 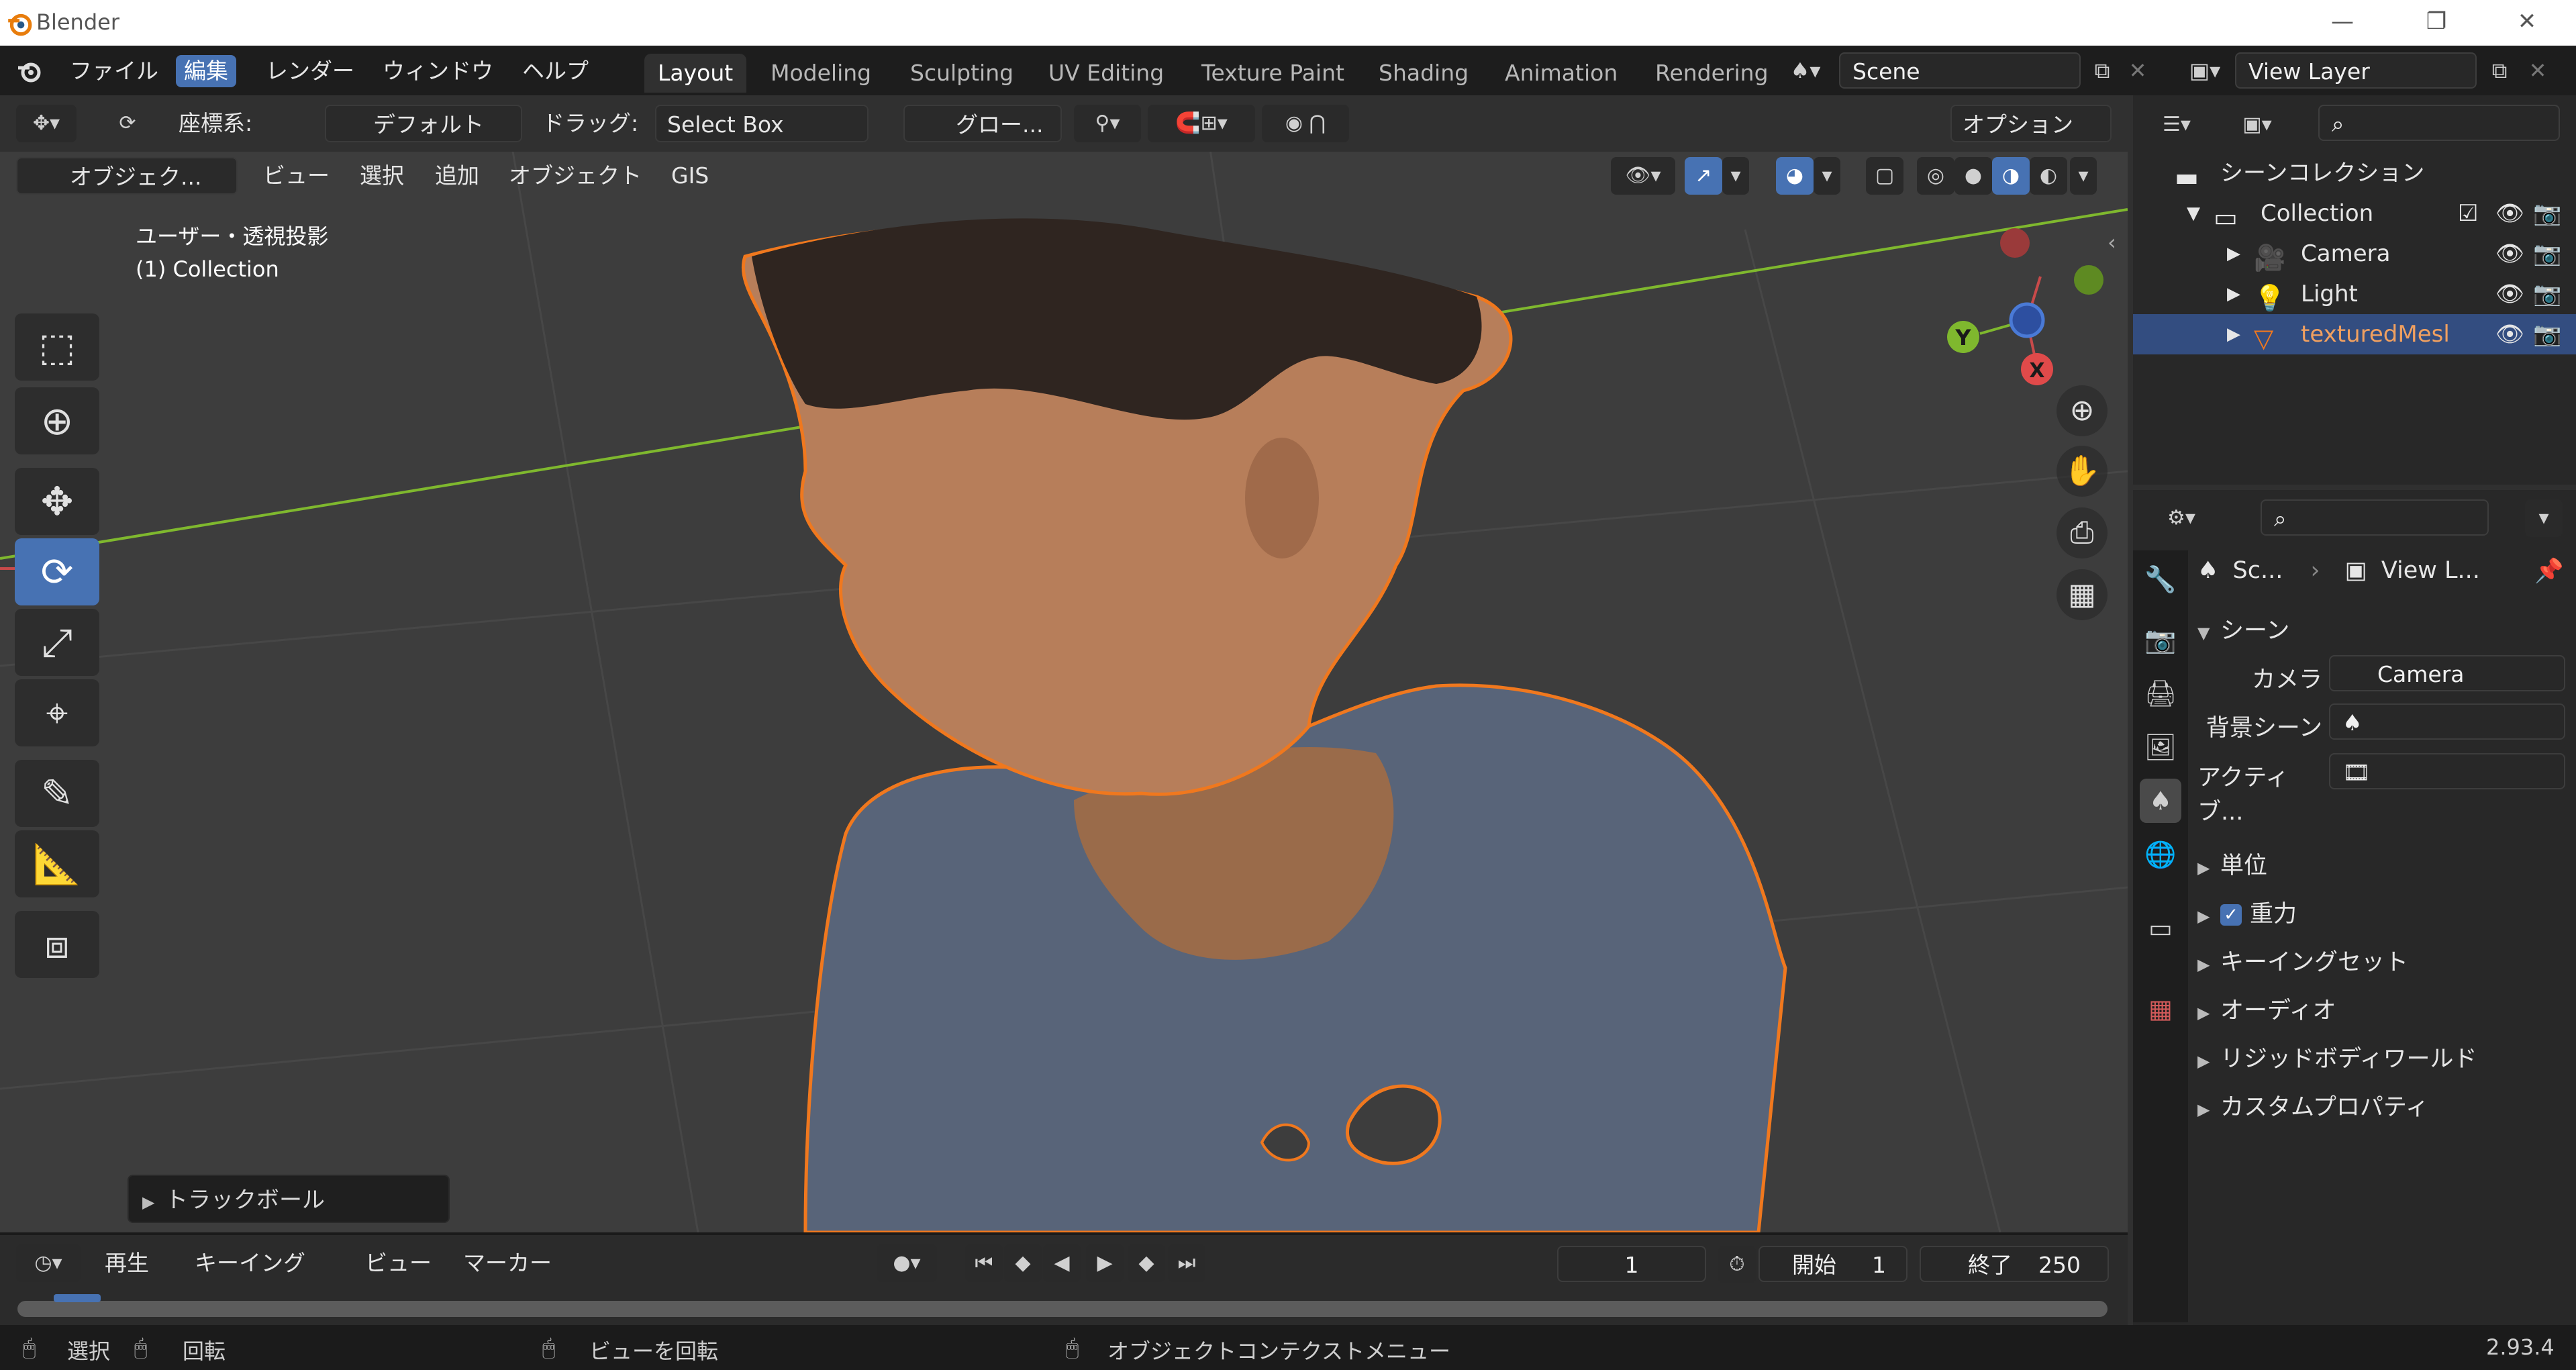 What do you see at coordinates (2544, 518) in the screenshot?
I see `properties-options-icon: ▾` at bounding box center [2544, 518].